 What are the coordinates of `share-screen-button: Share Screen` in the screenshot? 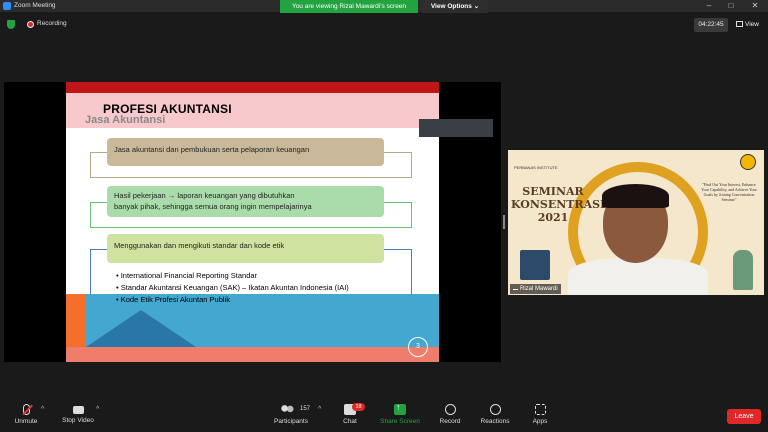 It's located at (400, 413).